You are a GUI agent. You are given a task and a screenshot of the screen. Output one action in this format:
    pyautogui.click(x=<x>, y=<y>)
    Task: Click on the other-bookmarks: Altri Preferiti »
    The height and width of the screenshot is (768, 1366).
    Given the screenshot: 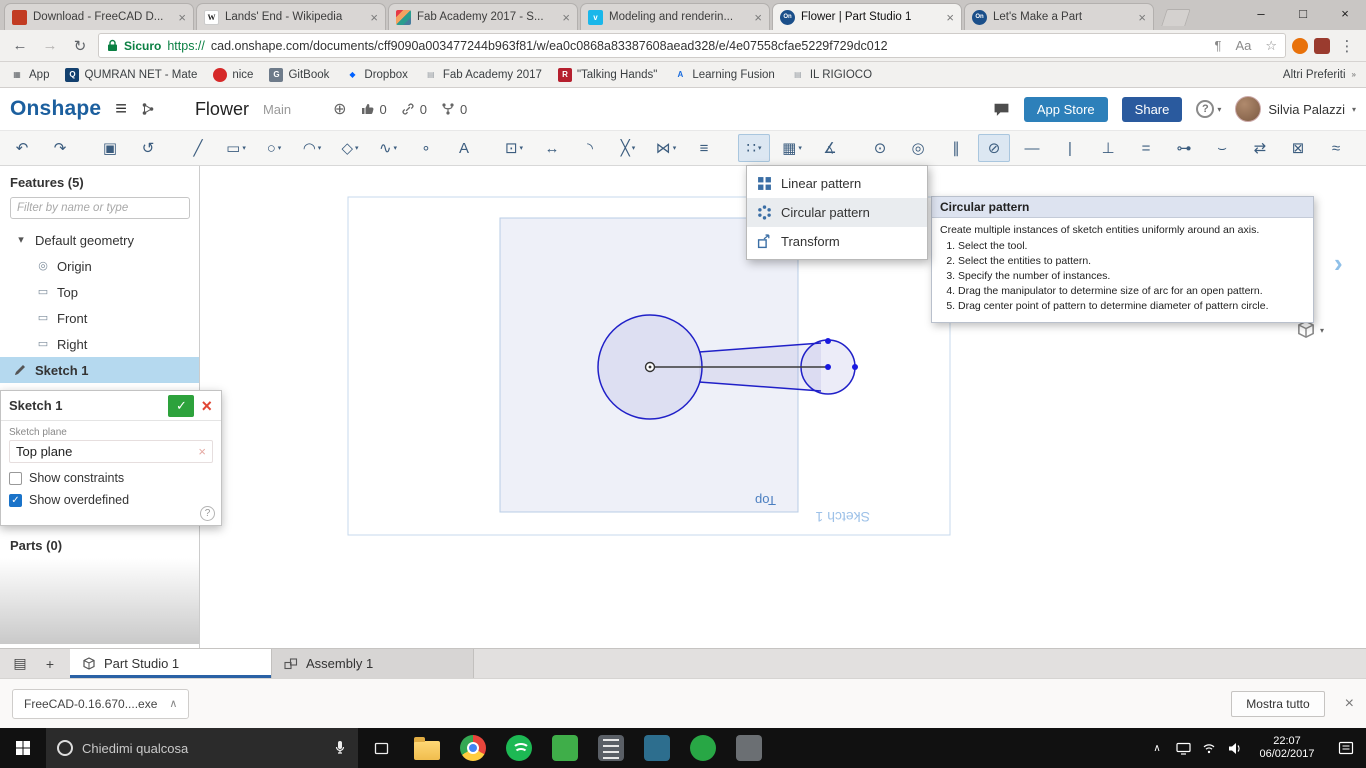 What is the action you would take?
    pyautogui.click(x=1319, y=75)
    